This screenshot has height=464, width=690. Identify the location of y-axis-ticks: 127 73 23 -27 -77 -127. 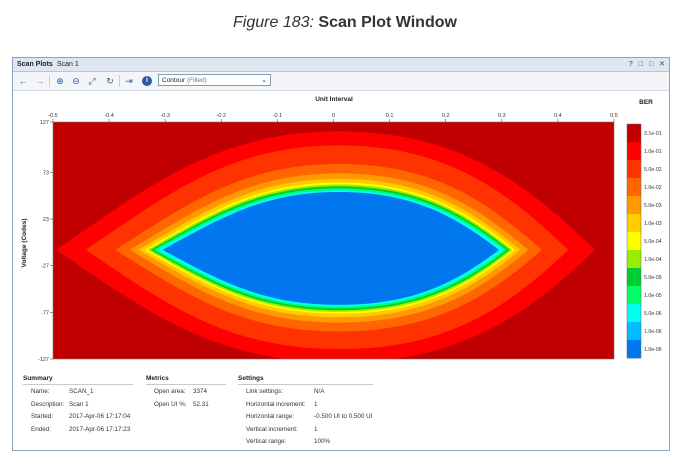
(45, 241).